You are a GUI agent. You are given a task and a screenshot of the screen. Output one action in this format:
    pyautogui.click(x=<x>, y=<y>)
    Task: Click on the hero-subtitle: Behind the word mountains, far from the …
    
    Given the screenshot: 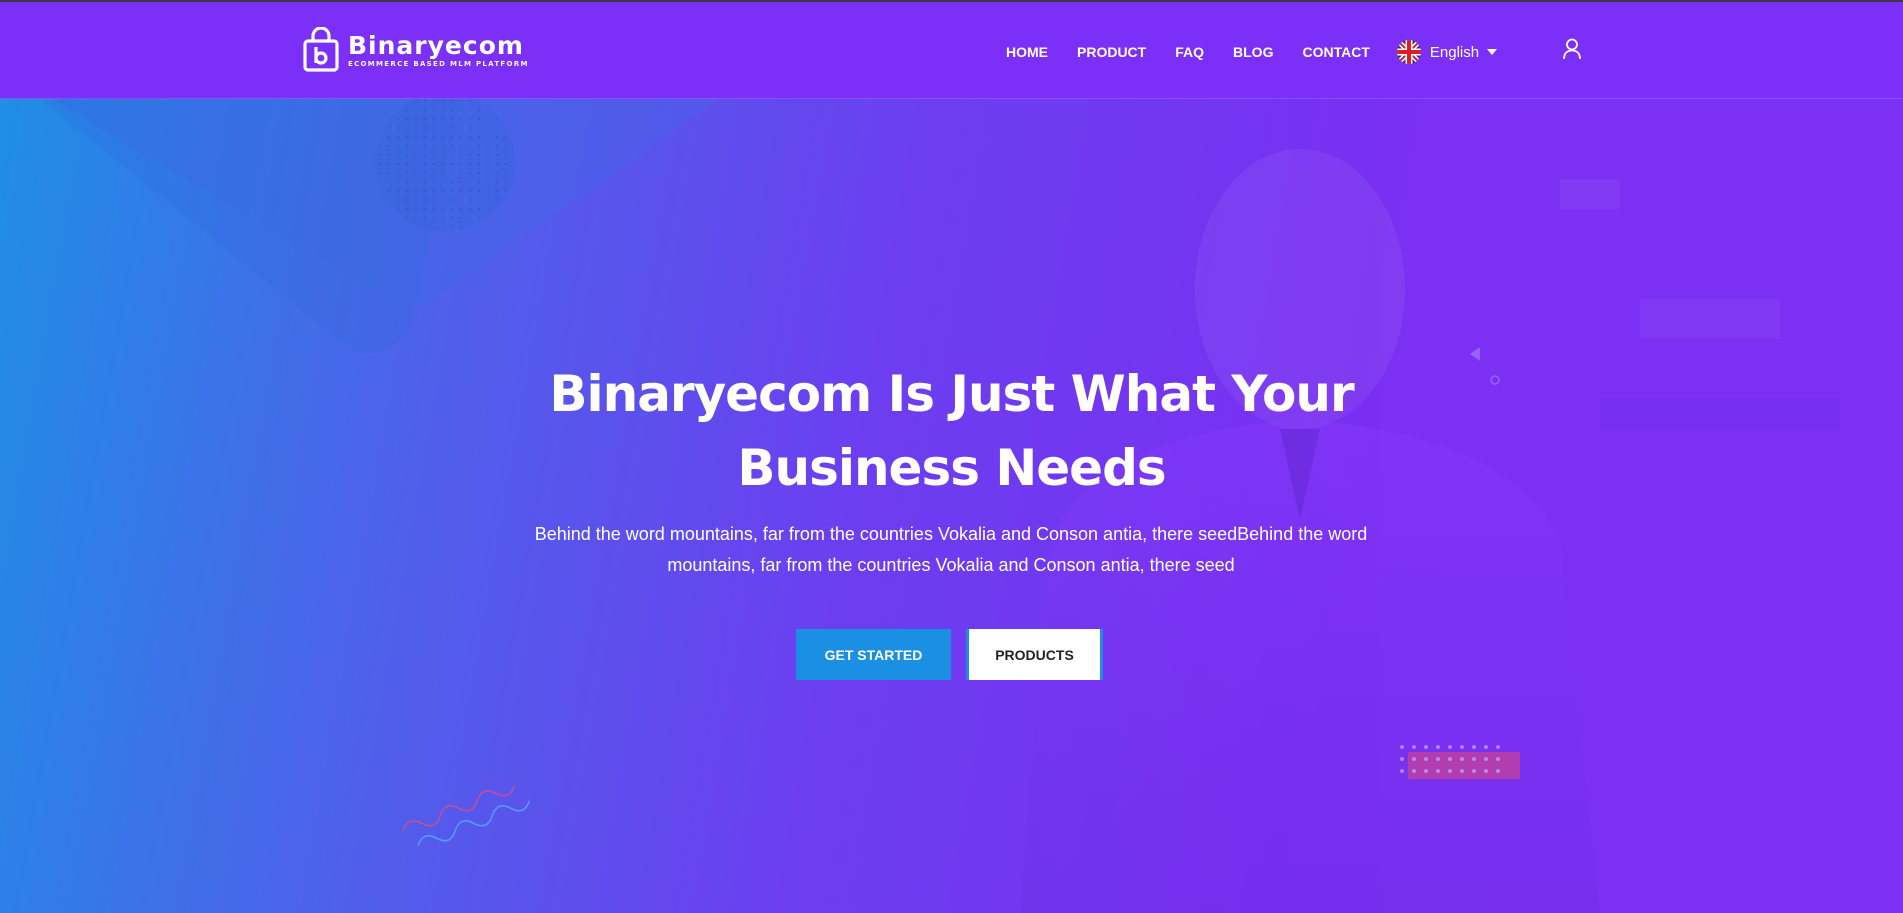 What is the action you would take?
    pyautogui.click(x=951, y=549)
    